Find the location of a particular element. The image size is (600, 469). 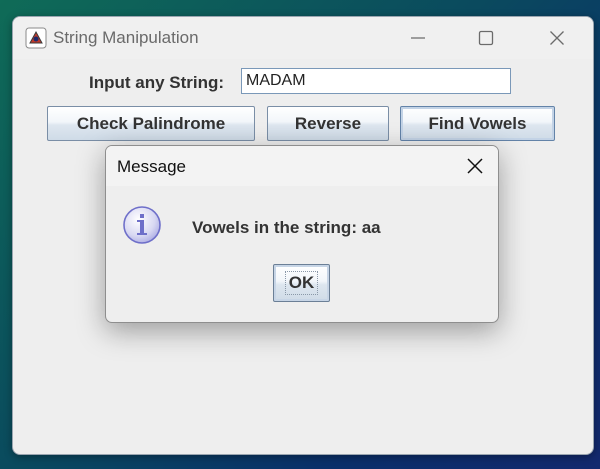

window-title: String Manipulation is located at coordinates (126, 37).